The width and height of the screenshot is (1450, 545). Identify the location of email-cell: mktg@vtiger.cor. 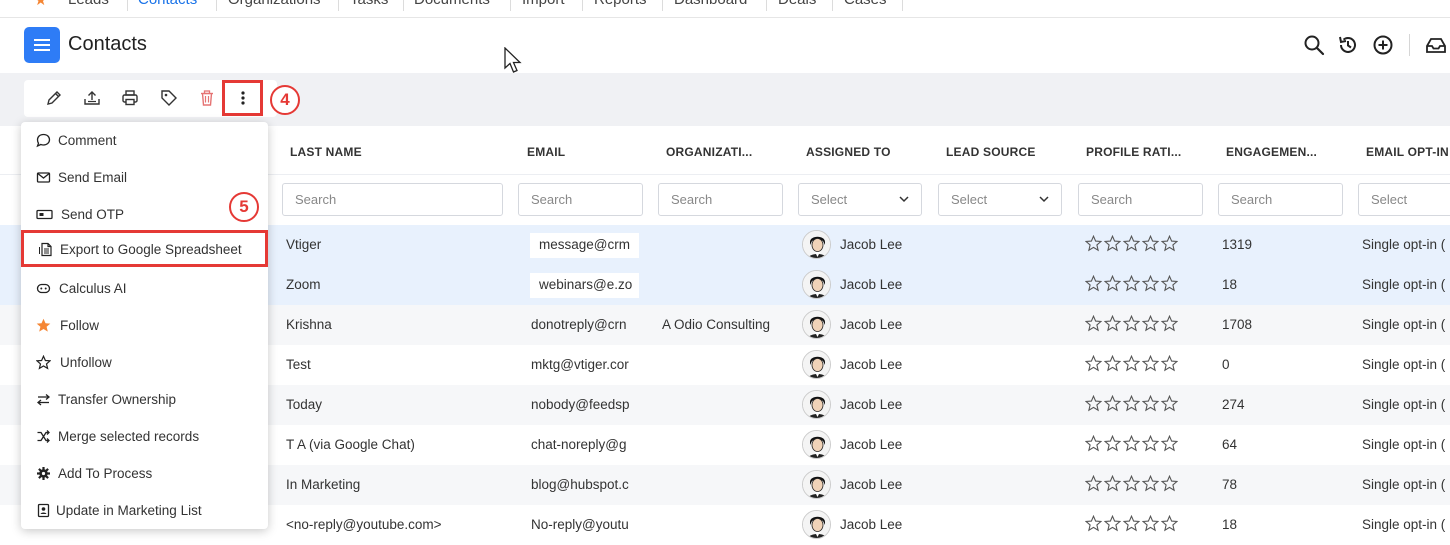
(580, 365).